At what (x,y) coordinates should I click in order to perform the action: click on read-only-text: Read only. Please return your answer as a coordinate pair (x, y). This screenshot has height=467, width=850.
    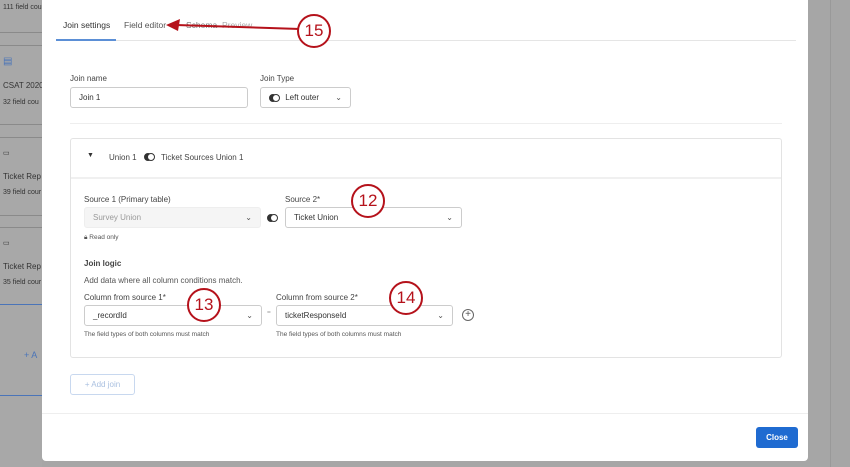
    Looking at the image, I should click on (104, 237).